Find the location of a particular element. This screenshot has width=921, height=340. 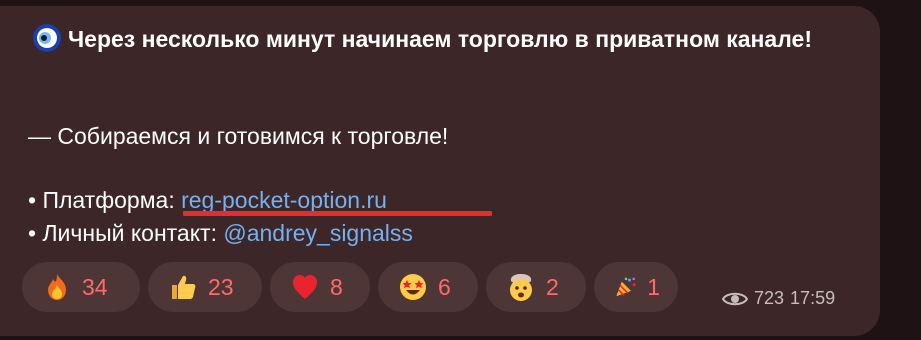

contact-label: • Личный контакт: is located at coordinates (126, 233).